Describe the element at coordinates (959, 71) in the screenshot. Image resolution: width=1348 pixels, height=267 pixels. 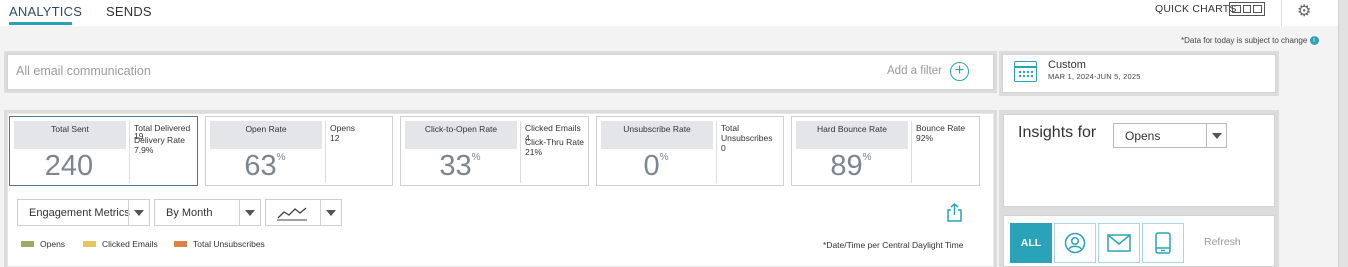
I see `add-filter-plus-icon: +` at that location.